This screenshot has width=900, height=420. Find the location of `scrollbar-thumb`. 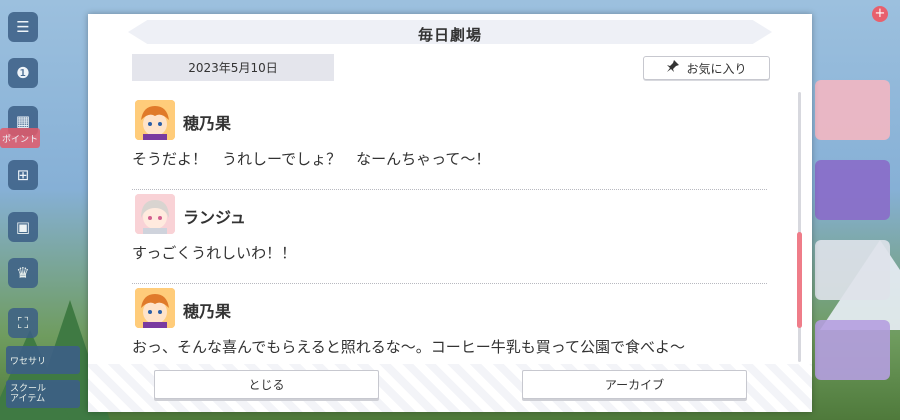

scrollbar-thumb is located at coordinates (799, 280).